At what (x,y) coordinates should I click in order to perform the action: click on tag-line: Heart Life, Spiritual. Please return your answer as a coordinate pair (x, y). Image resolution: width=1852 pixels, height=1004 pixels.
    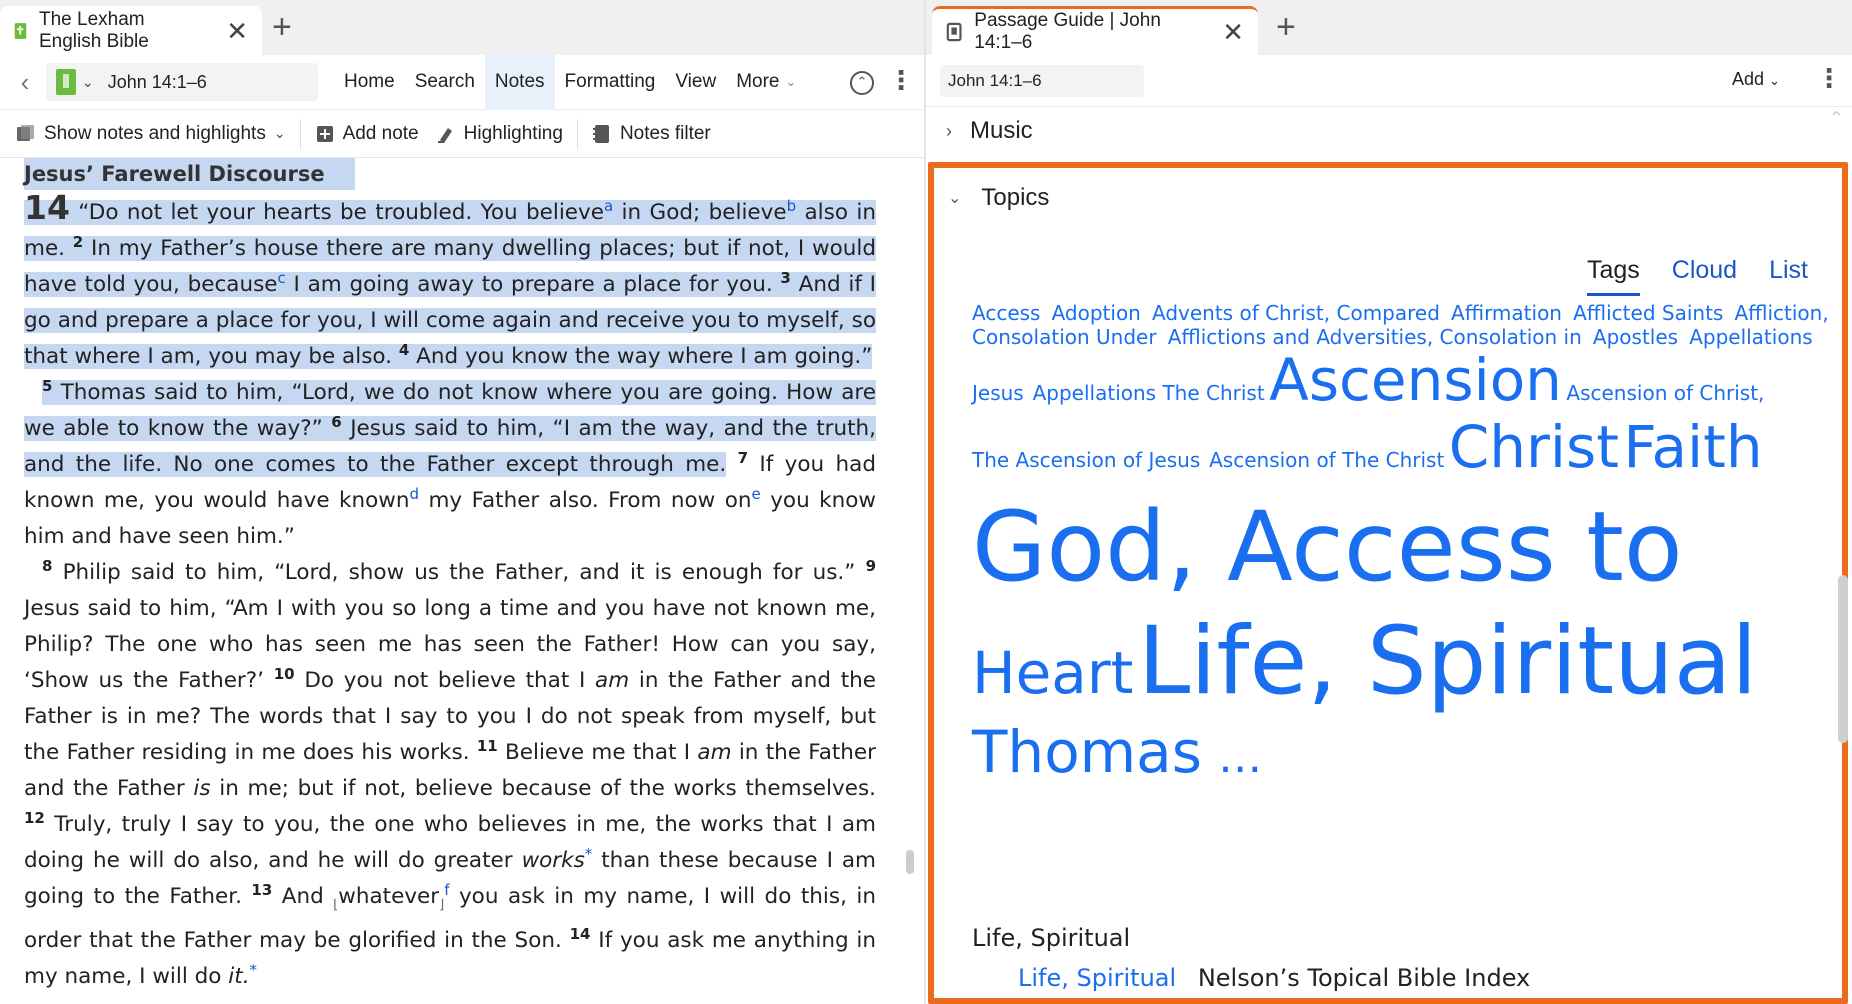
    Looking at the image, I should click on (1364, 662).